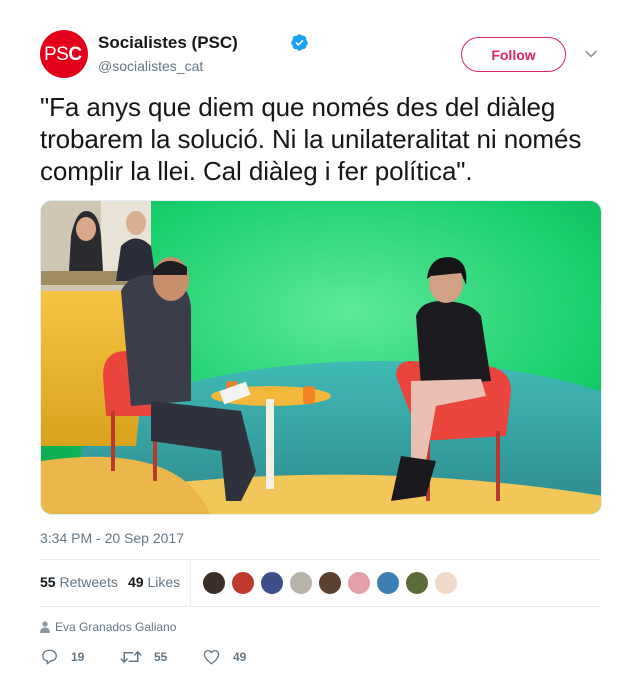 Image resolution: width=640 pixels, height=698 pixels. Describe the element at coordinates (161, 657) in the screenshot. I see `retweet-count: 55` at that location.